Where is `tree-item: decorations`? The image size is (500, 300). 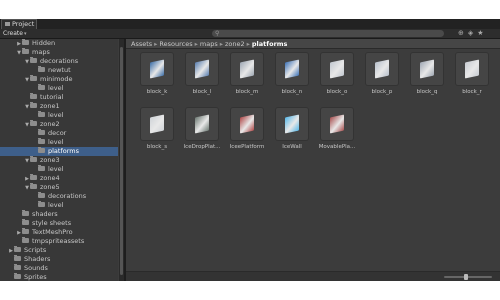
tree-item: decorations is located at coordinates (59, 196).